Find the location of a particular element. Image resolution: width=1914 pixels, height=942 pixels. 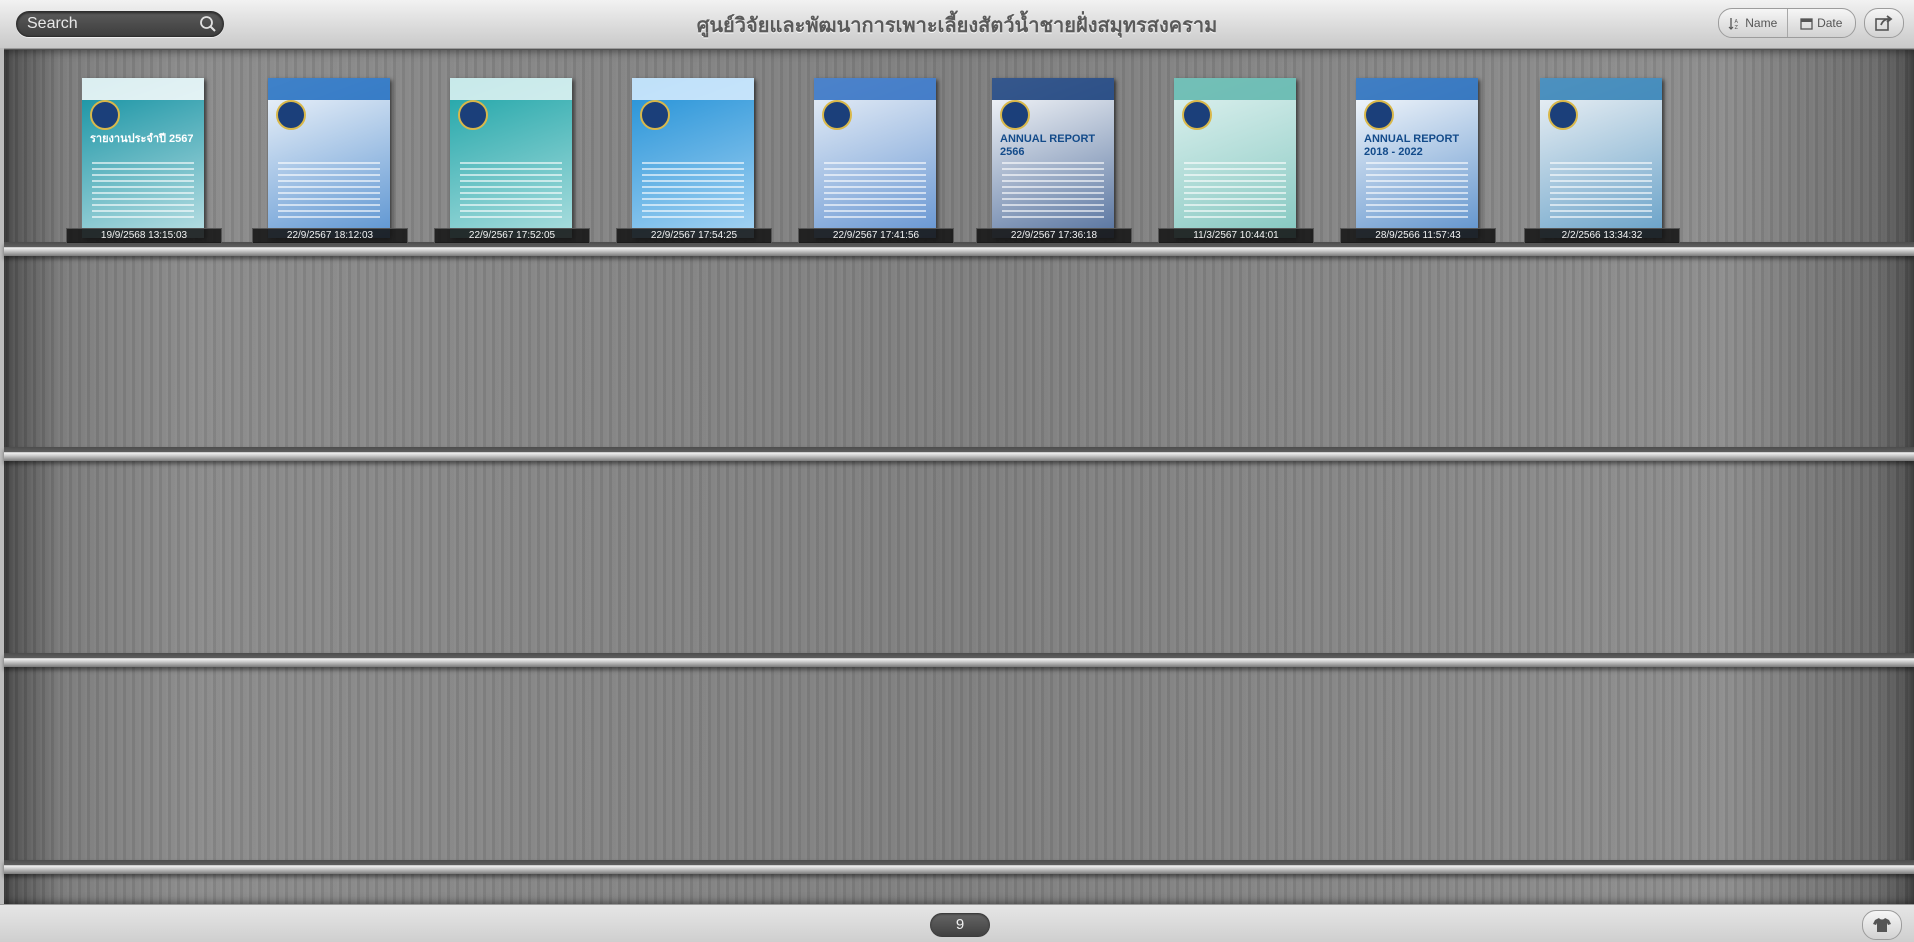

book-date-label: 22/9/2567 17:36:18 is located at coordinates (1054, 236).